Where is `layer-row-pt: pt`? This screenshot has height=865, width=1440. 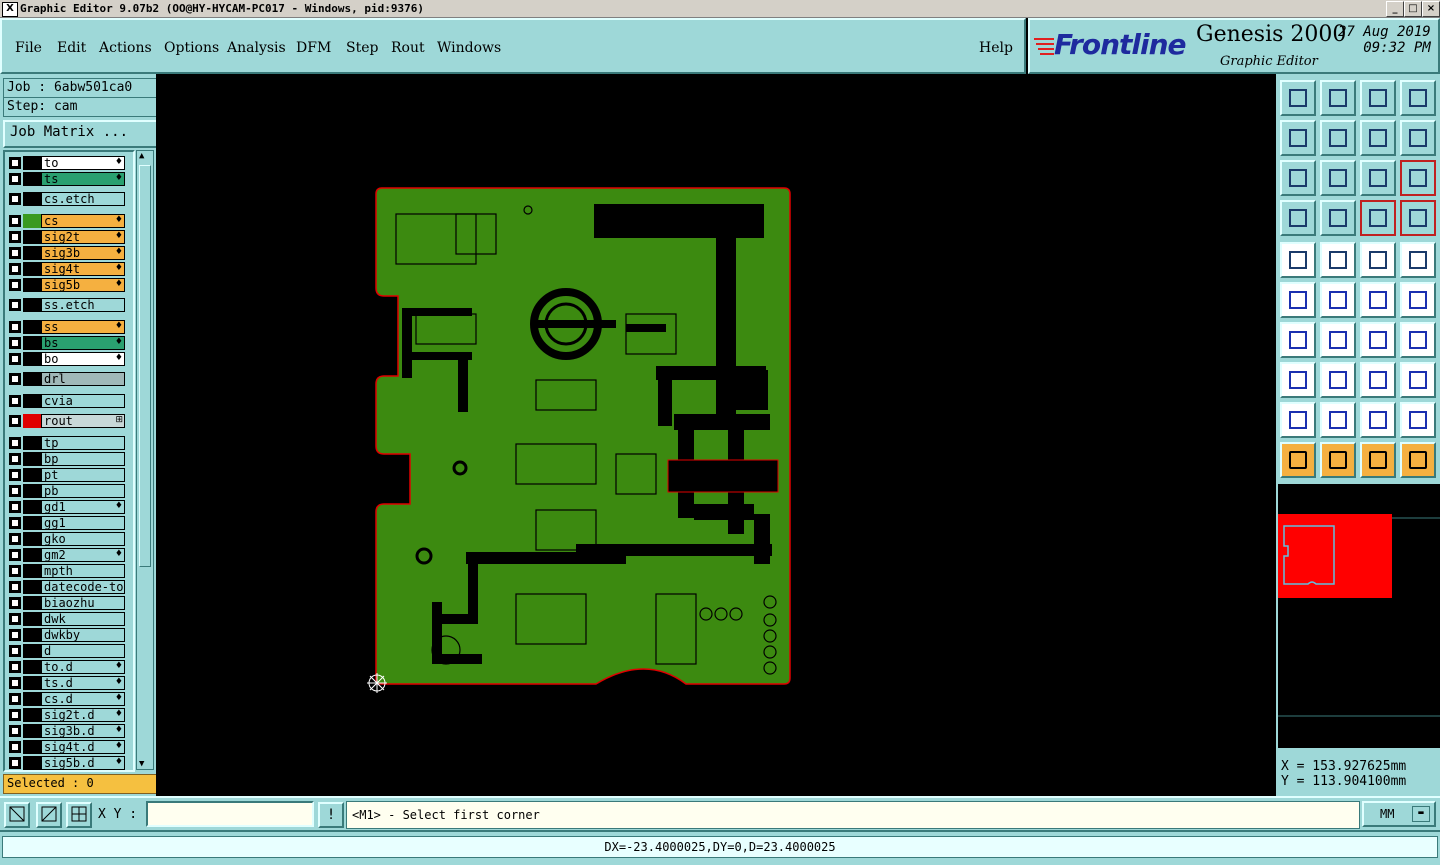
layer-row-pt: pt is located at coordinates (66, 475).